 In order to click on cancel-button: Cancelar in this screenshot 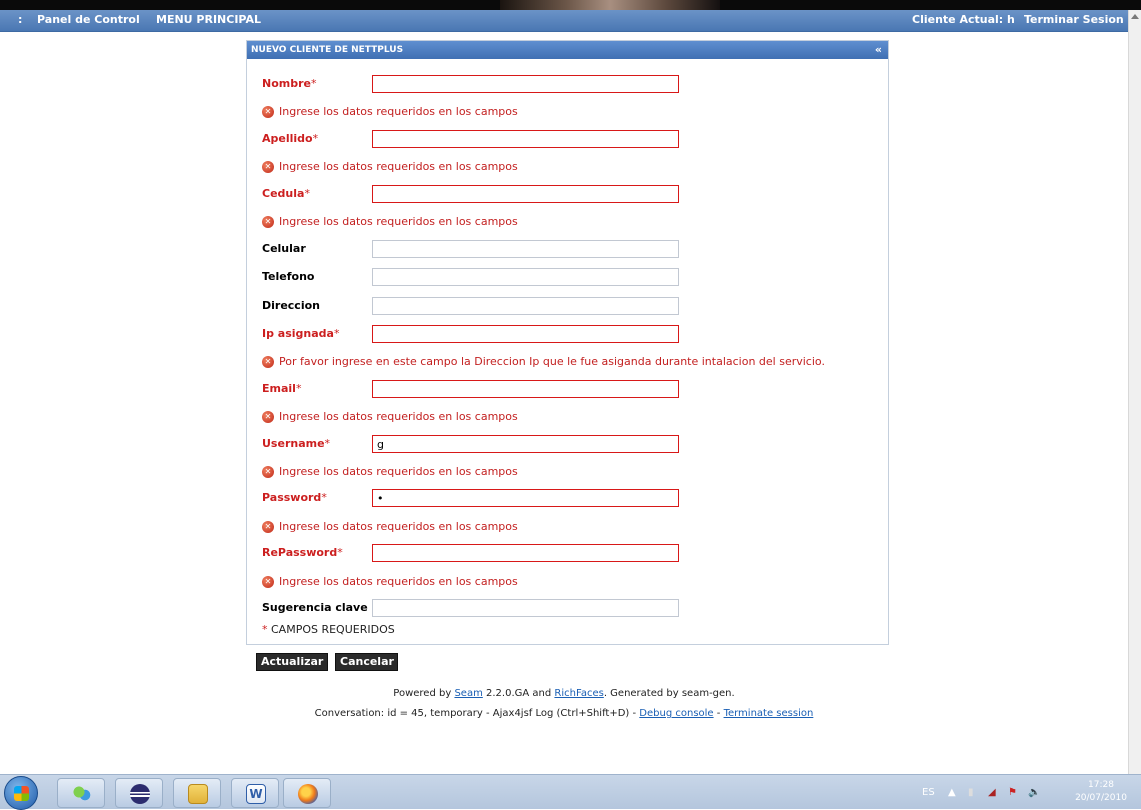, I will do `click(366, 662)`.